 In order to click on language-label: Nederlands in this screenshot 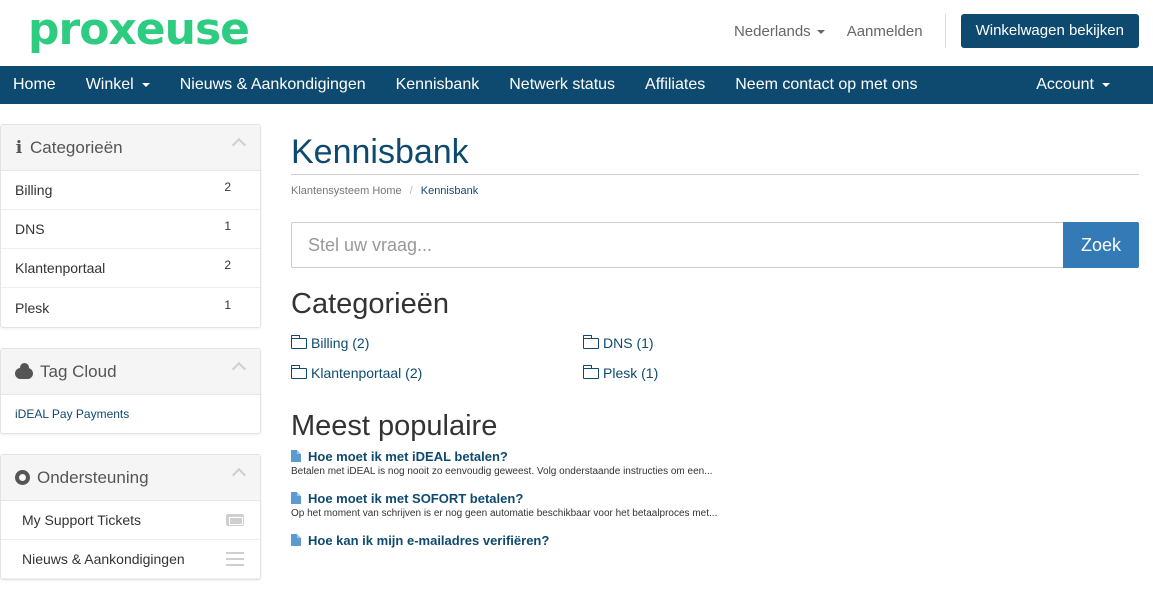, I will do `click(772, 31)`.